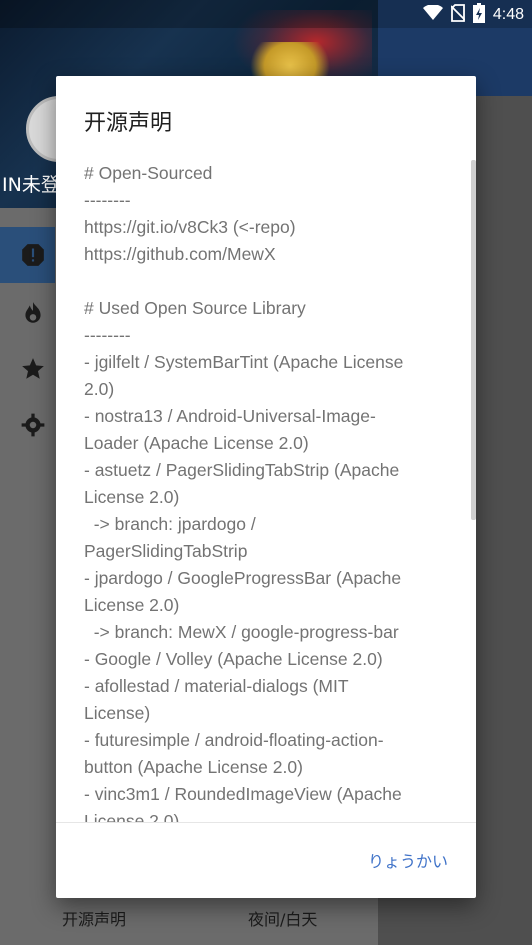  What do you see at coordinates (266, 822) in the screenshot?
I see `dialog-divider` at bounding box center [266, 822].